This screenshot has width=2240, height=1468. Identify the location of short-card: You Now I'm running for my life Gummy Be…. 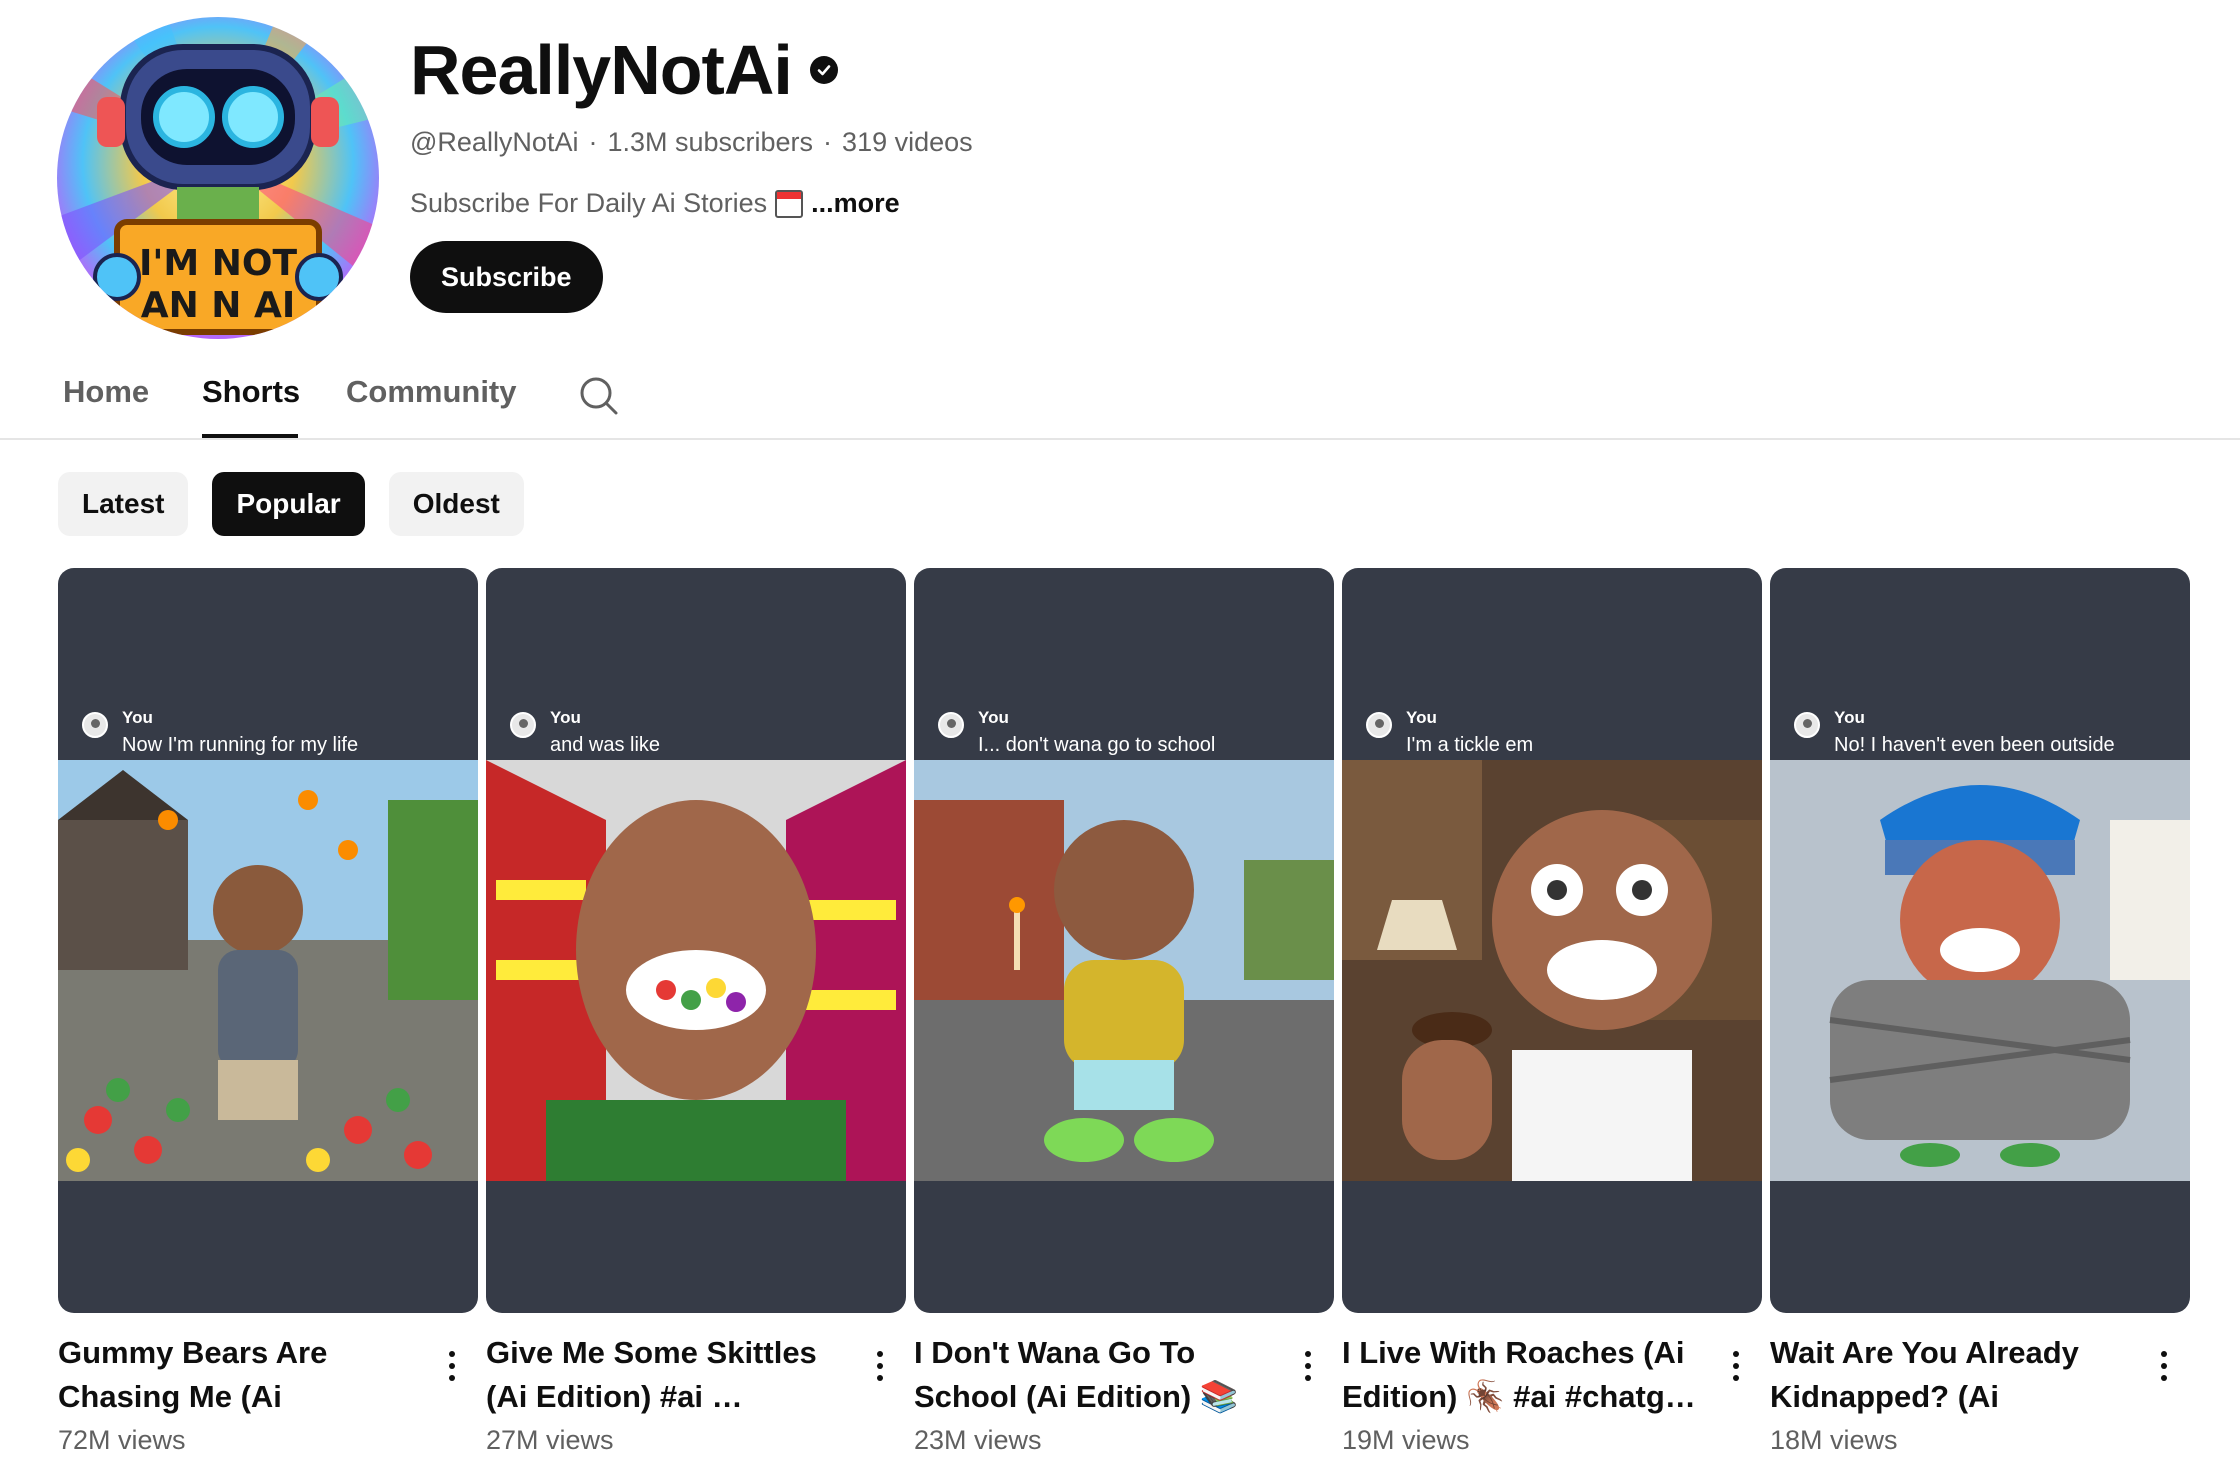
(268, 1012).